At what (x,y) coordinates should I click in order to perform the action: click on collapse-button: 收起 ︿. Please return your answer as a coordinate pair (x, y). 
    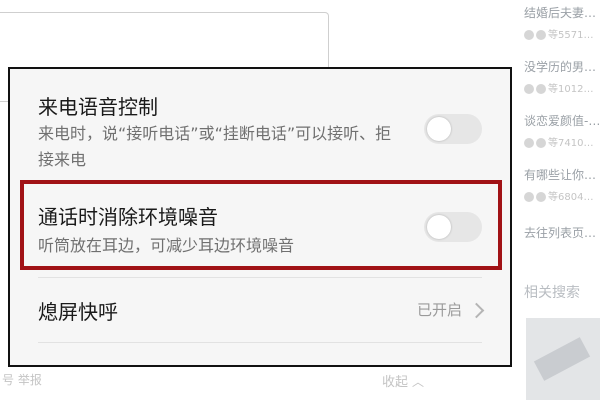
    Looking at the image, I should click on (403, 380).